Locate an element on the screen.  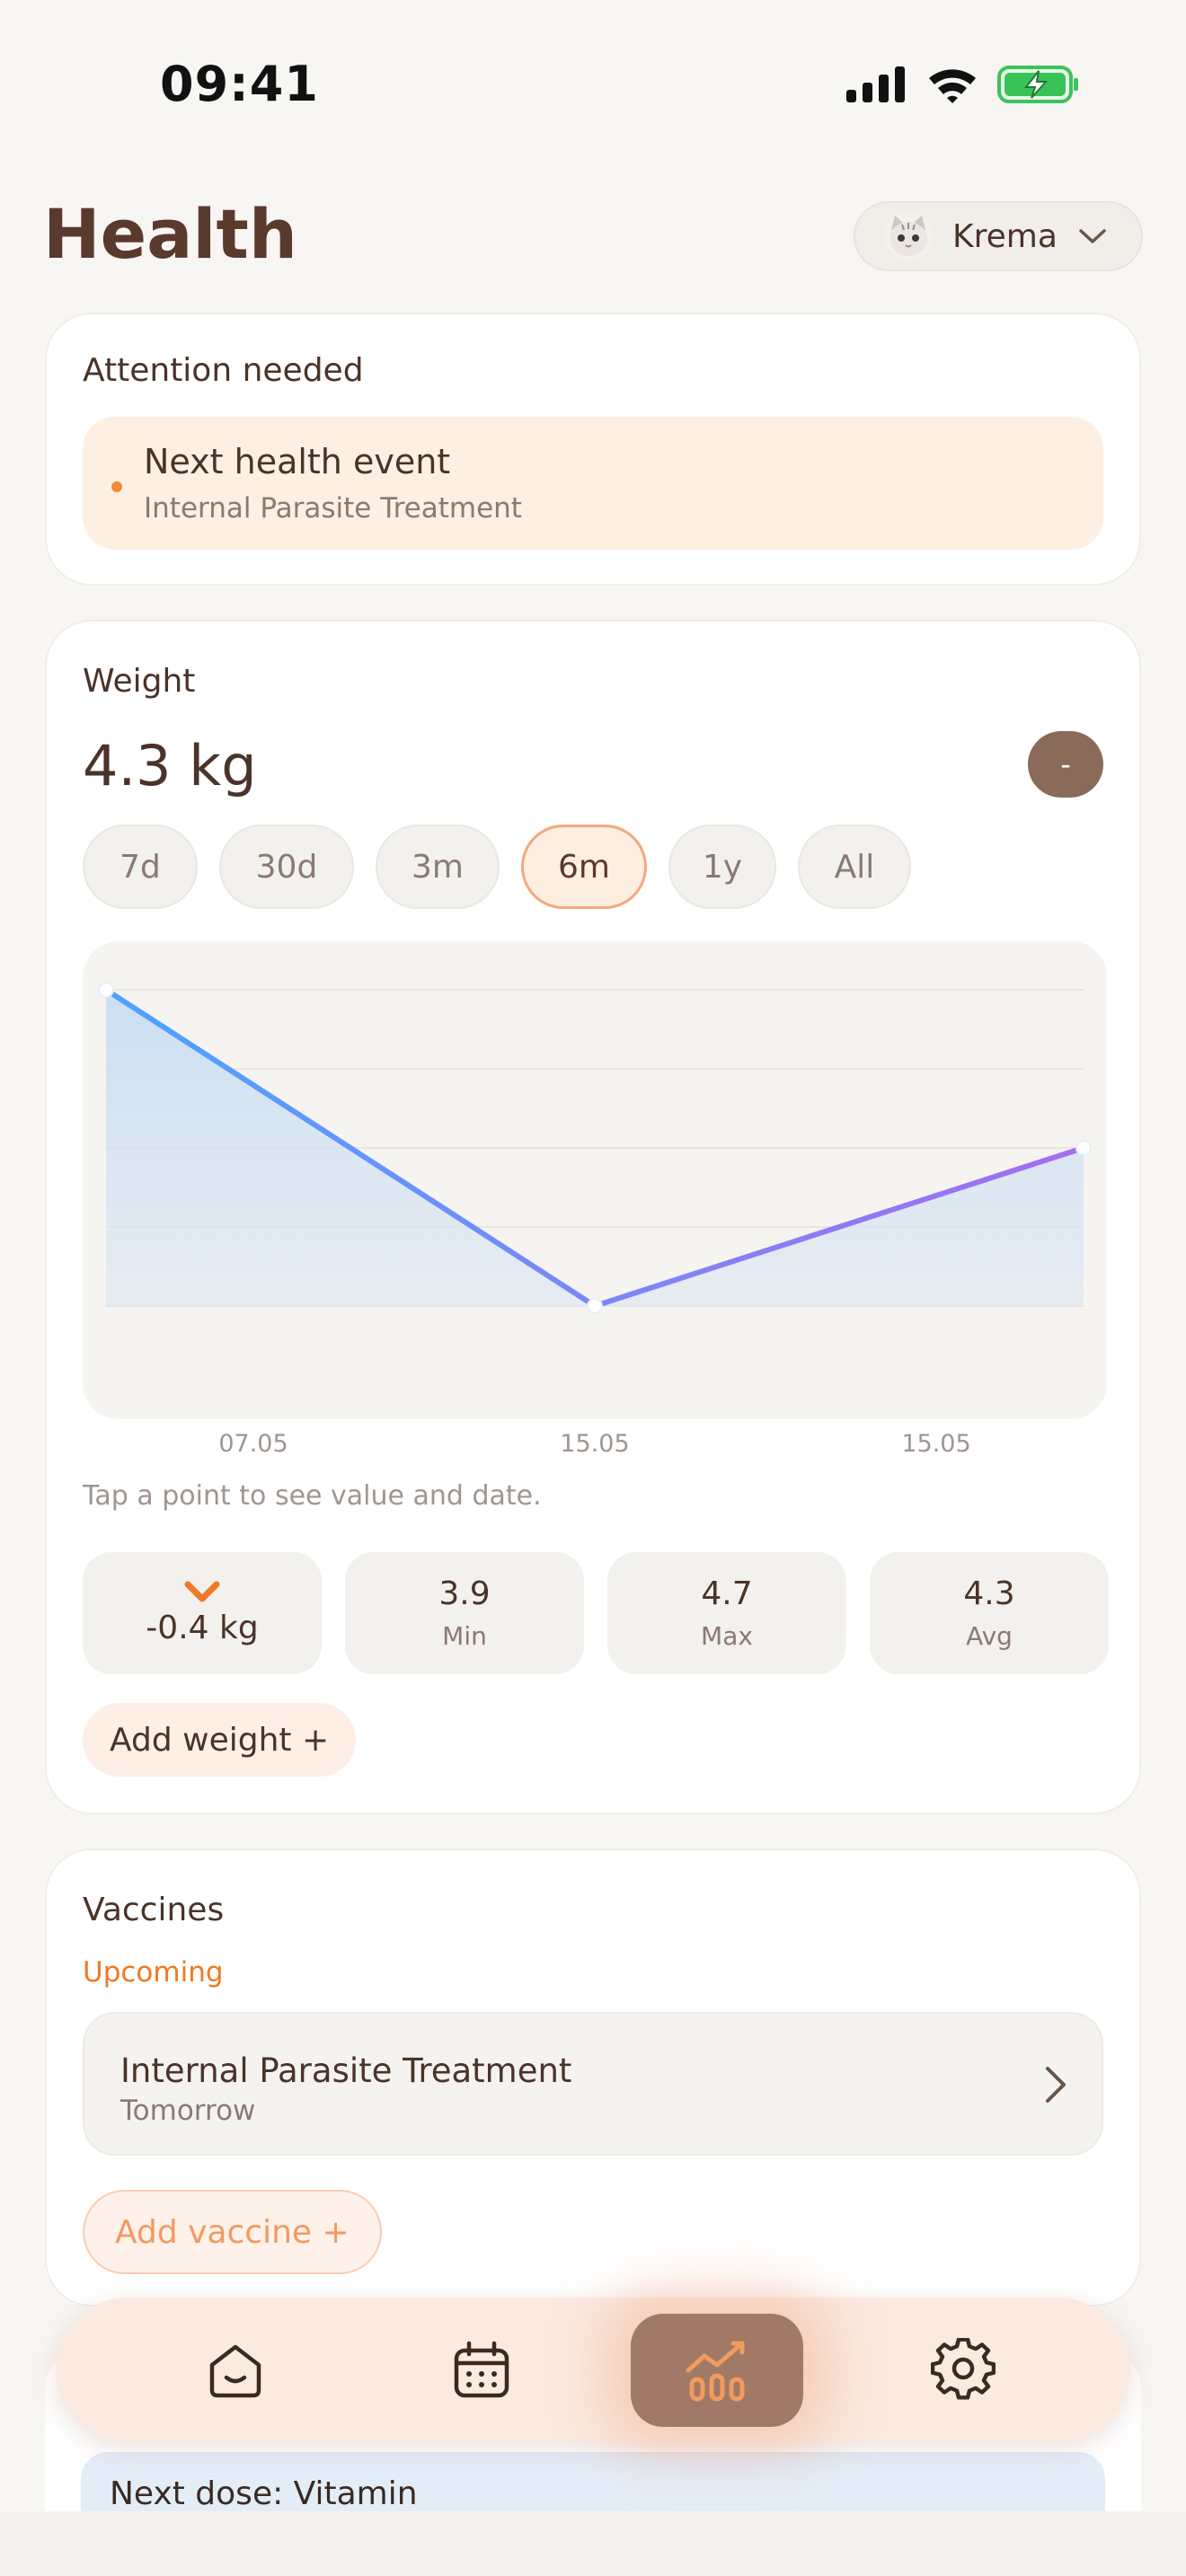
stat-label: Avg is located at coordinates (989, 1636).